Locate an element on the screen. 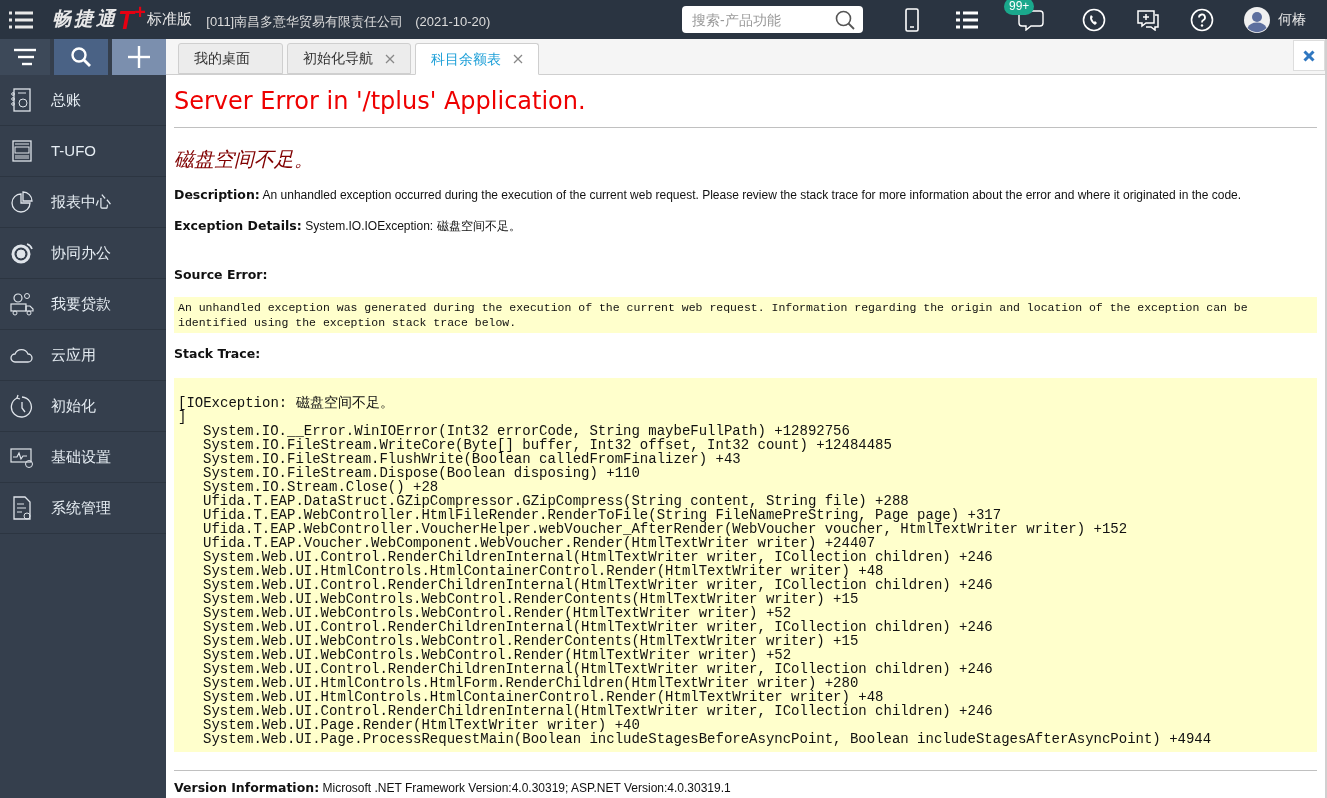 The image size is (1327, 798). chat-add-icon is located at coordinates (1148, 19).